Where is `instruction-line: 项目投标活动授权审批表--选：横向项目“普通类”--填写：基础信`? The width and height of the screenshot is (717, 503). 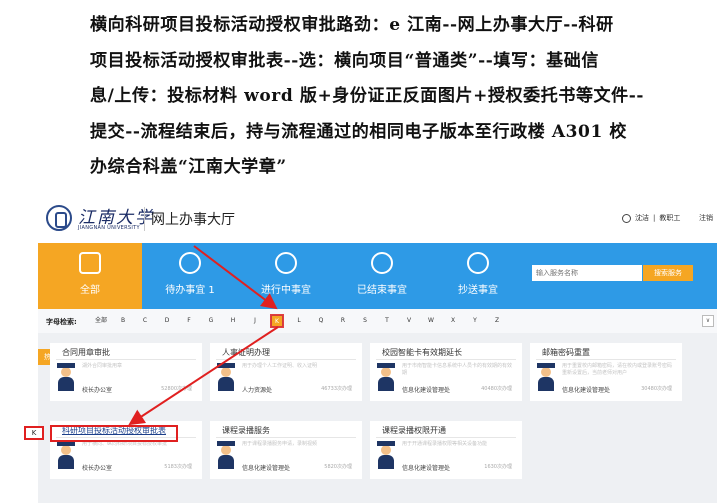 instruction-line: 项目投标活动授权审批表--选：横向项目“普通类”--填写：基础信 is located at coordinates (344, 60).